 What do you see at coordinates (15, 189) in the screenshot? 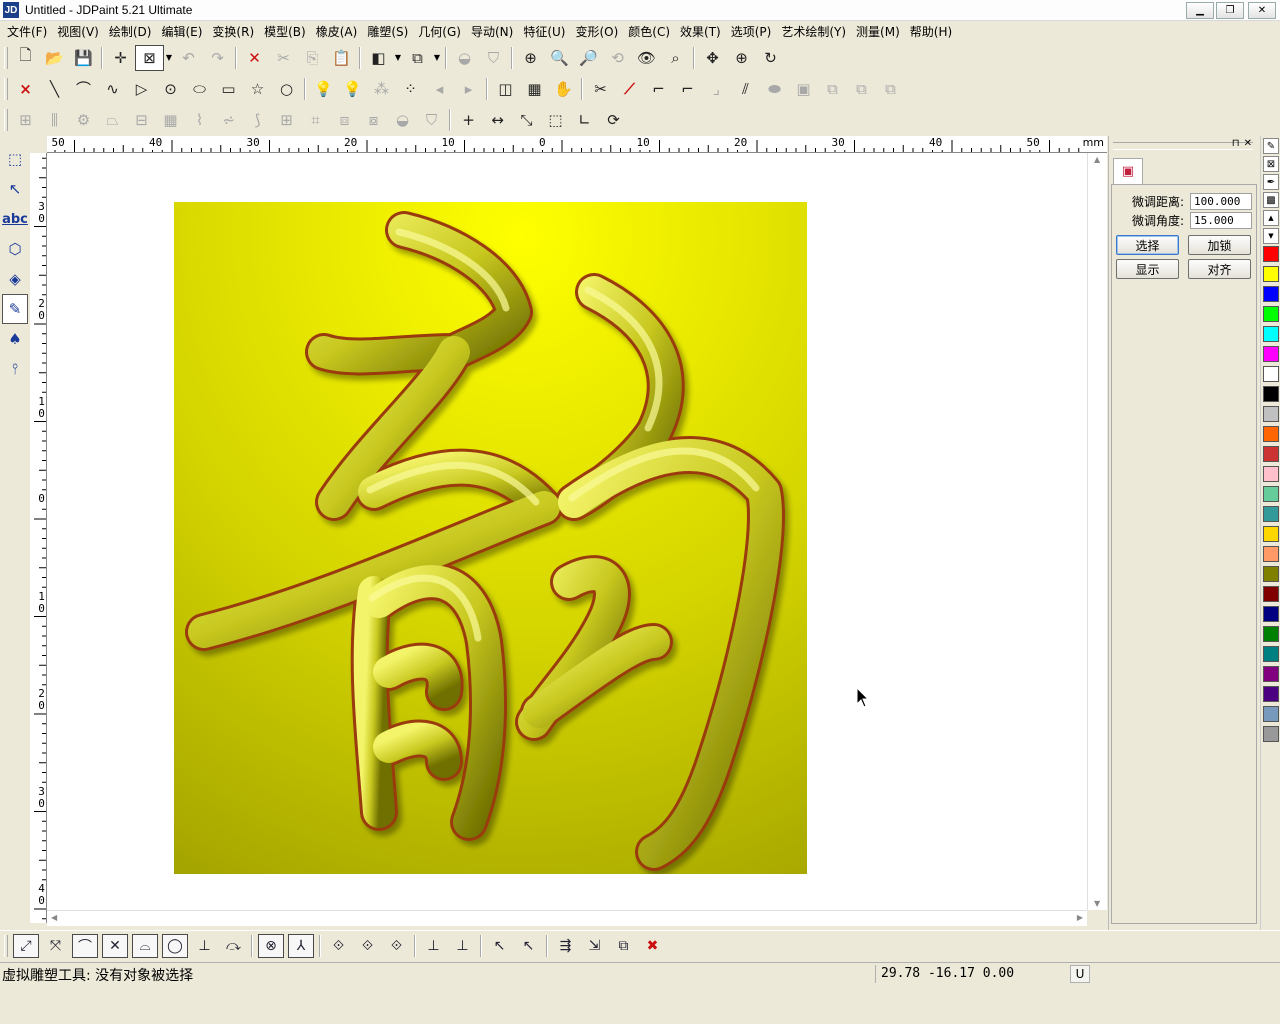
I see `node-tool-icon: ↖` at bounding box center [15, 189].